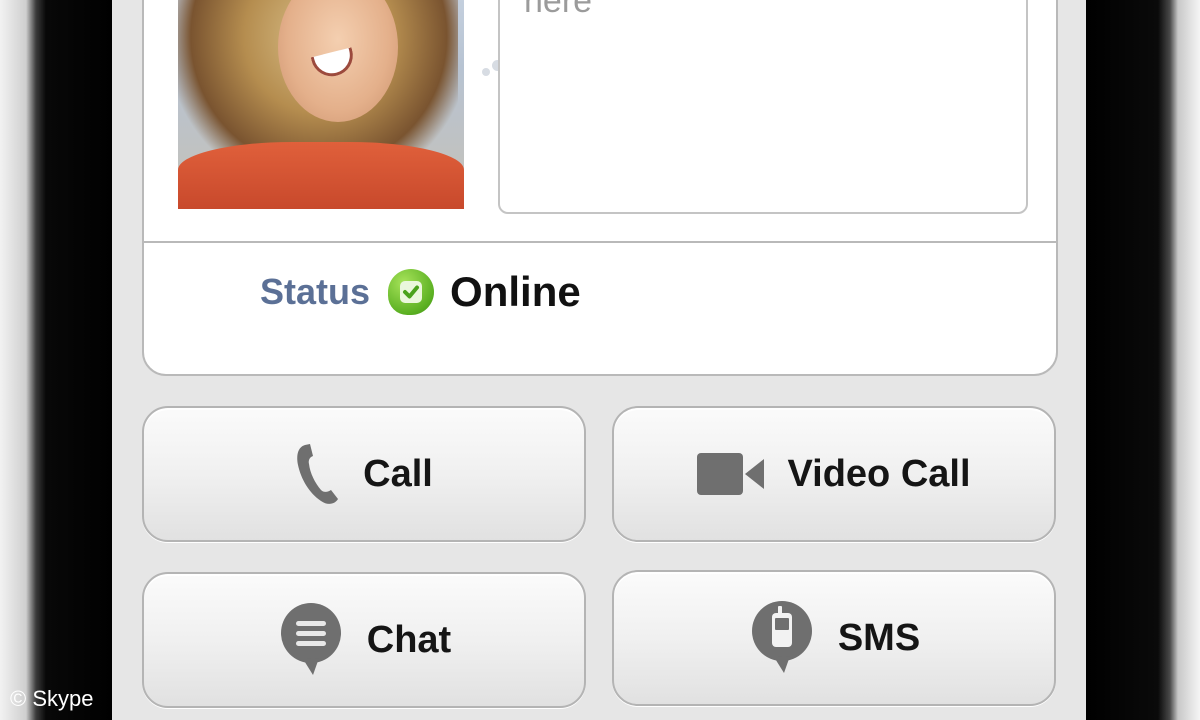 This screenshot has height=720, width=1200. What do you see at coordinates (834, 638) in the screenshot?
I see `sms-button: SMS` at bounding box center [834, 638].